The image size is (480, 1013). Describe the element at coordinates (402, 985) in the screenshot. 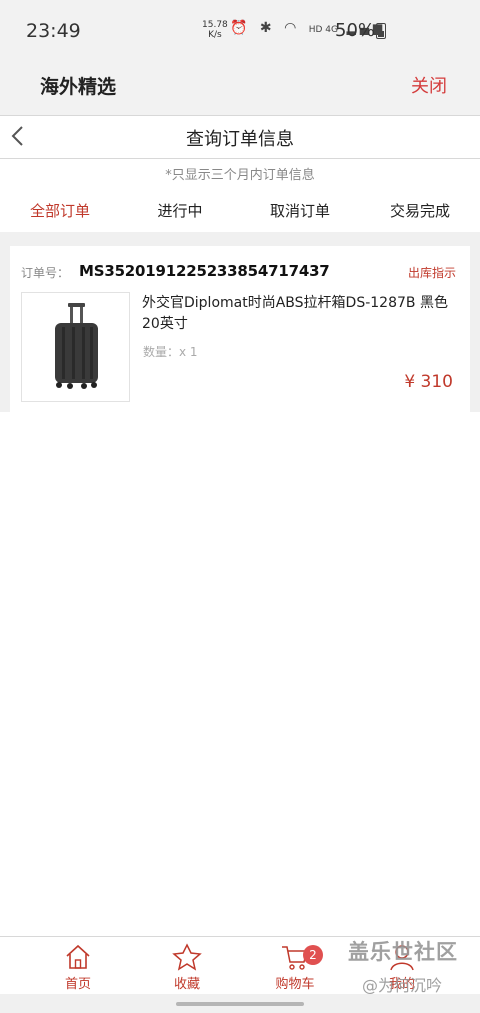

I see `watermark-user: @为何沉吟` at that location.